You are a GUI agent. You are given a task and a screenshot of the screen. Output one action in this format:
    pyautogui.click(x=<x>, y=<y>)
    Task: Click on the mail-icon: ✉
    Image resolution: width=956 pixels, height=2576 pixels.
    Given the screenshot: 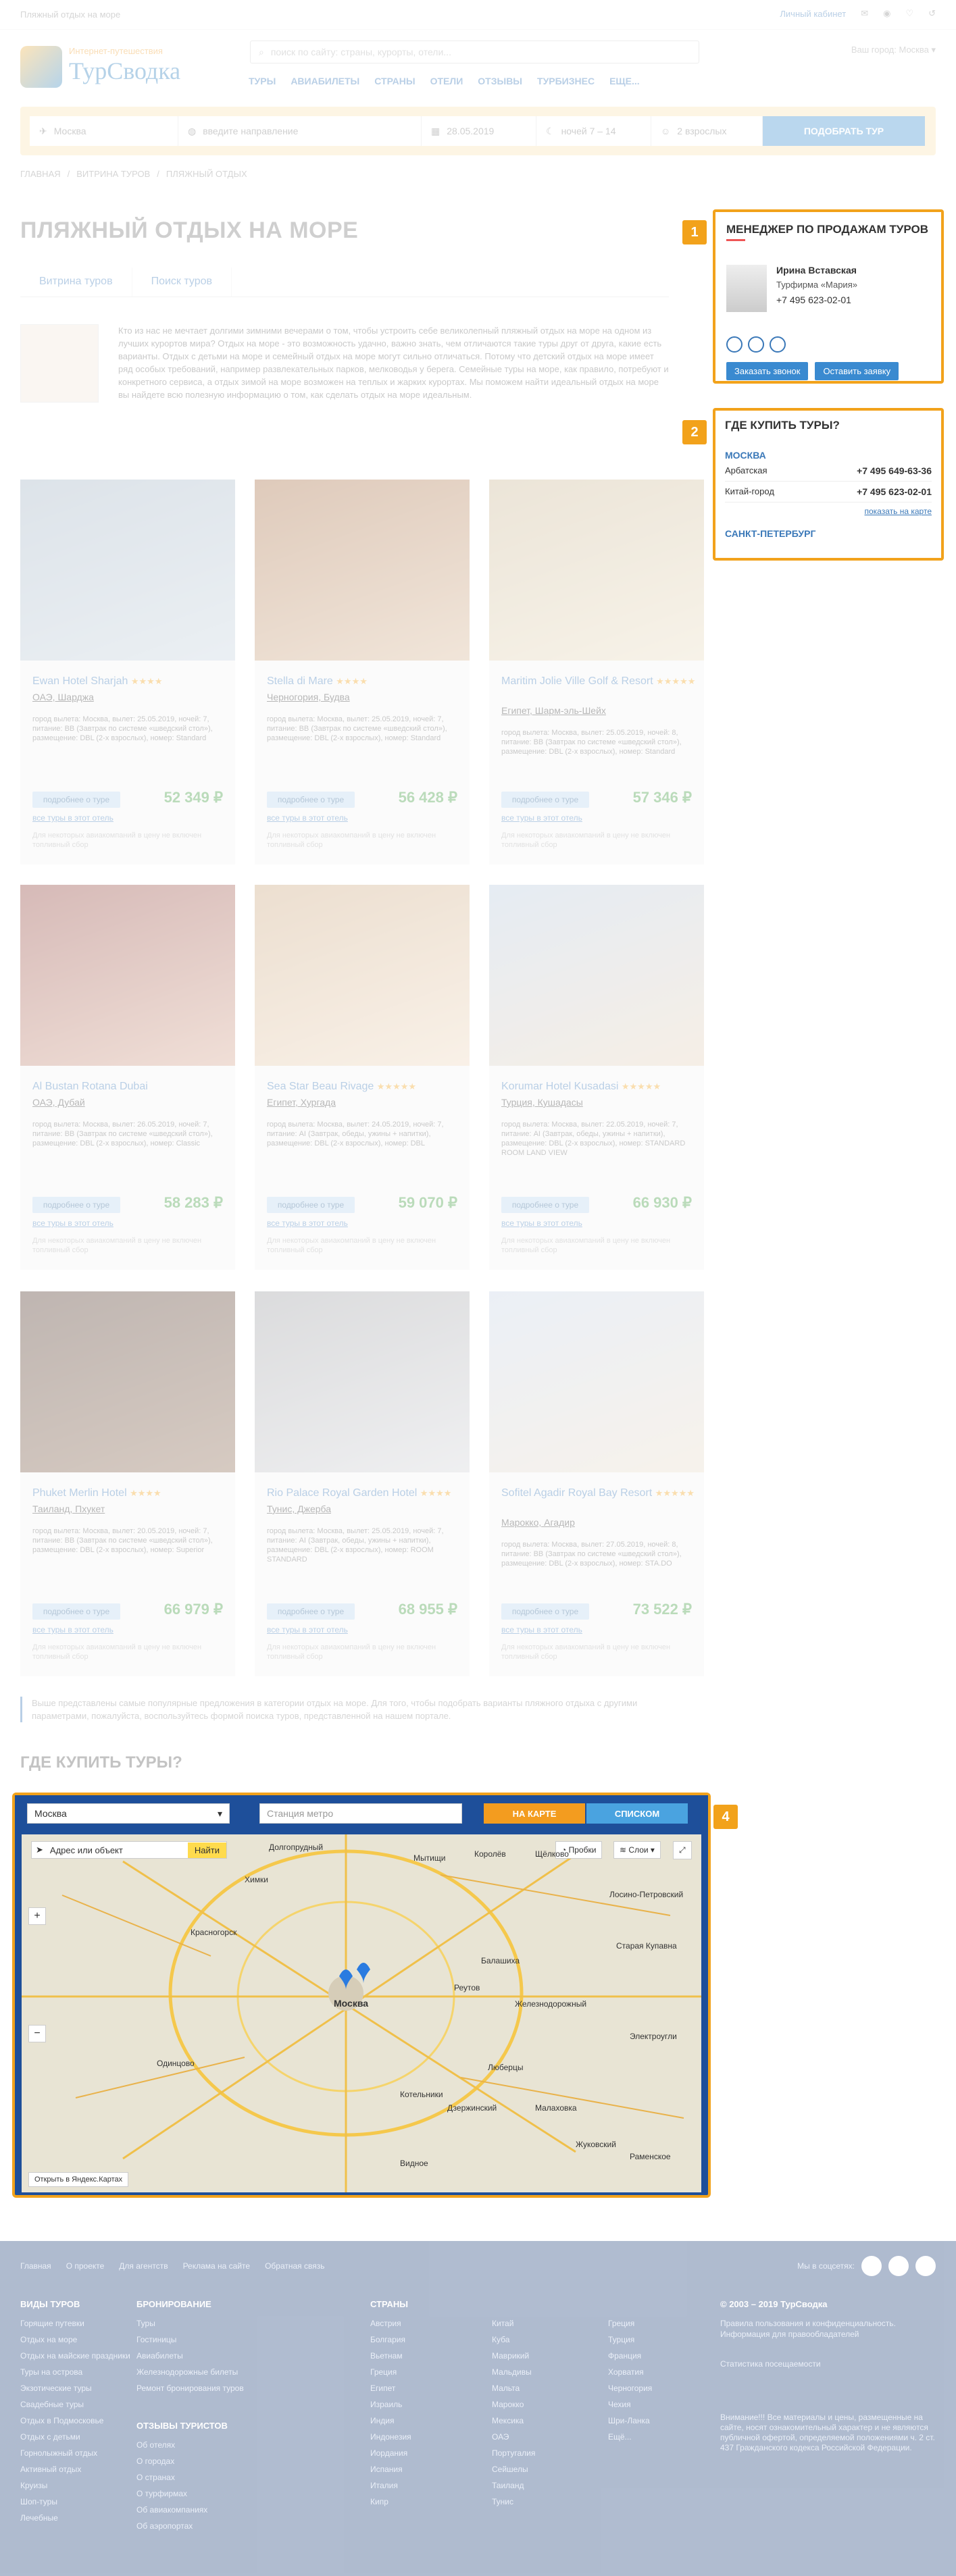 What is the action you would take?
    pyautogui.click(x=864, y=13)
    